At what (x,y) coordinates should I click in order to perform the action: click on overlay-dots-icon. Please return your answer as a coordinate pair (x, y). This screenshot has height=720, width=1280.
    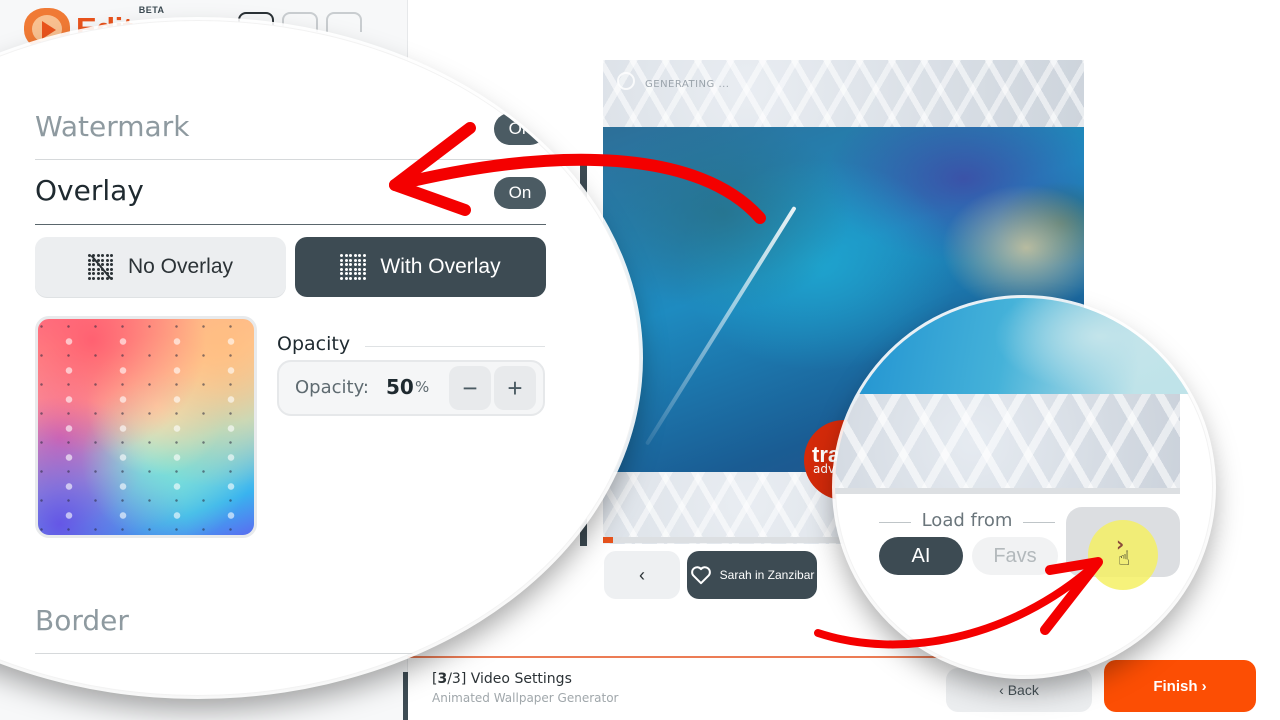
    Looking at the image, I should click on (353, 267).